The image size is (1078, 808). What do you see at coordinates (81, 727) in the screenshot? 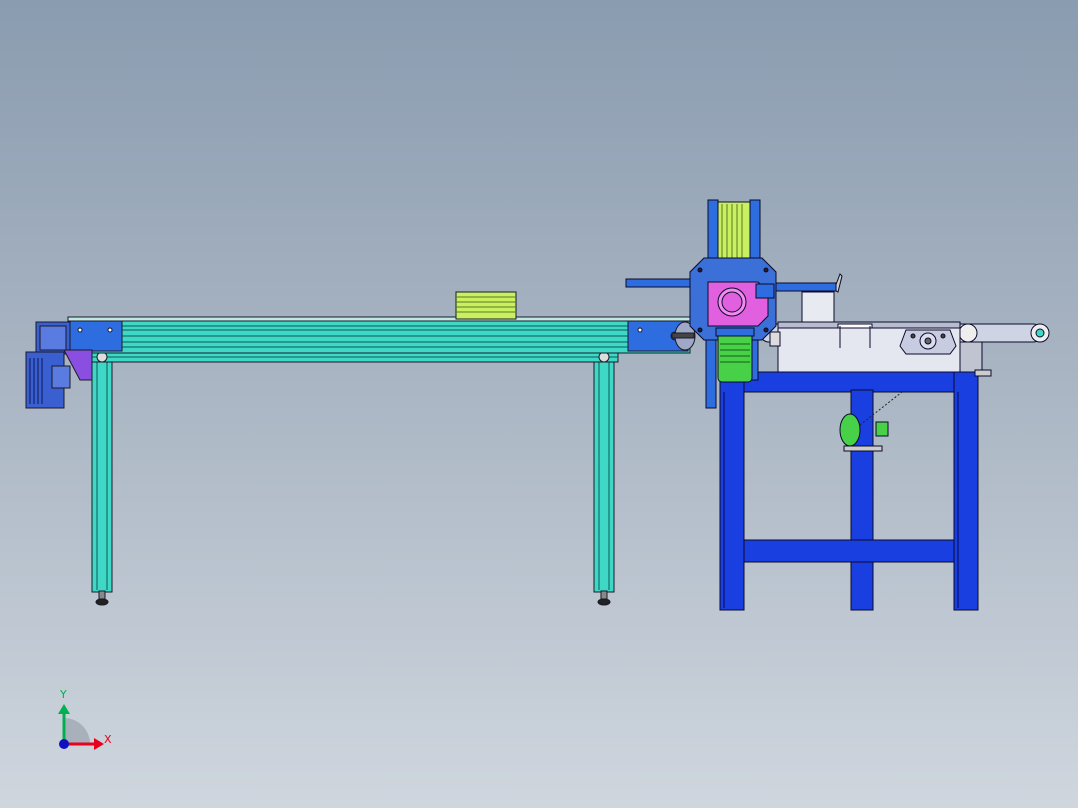
I see `coordinate-triad` at bounding box center [81, 727].